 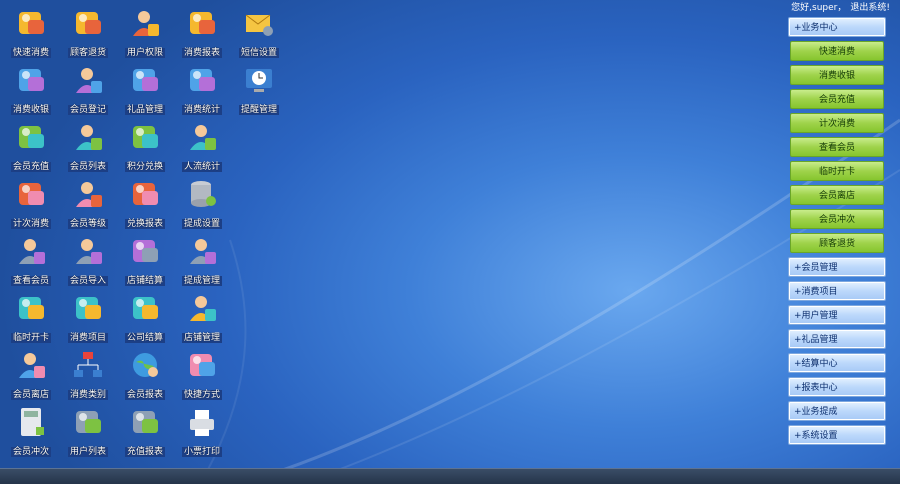 I want to click on desktop-icon-label: 用户权限, so click(x=144, y=53).